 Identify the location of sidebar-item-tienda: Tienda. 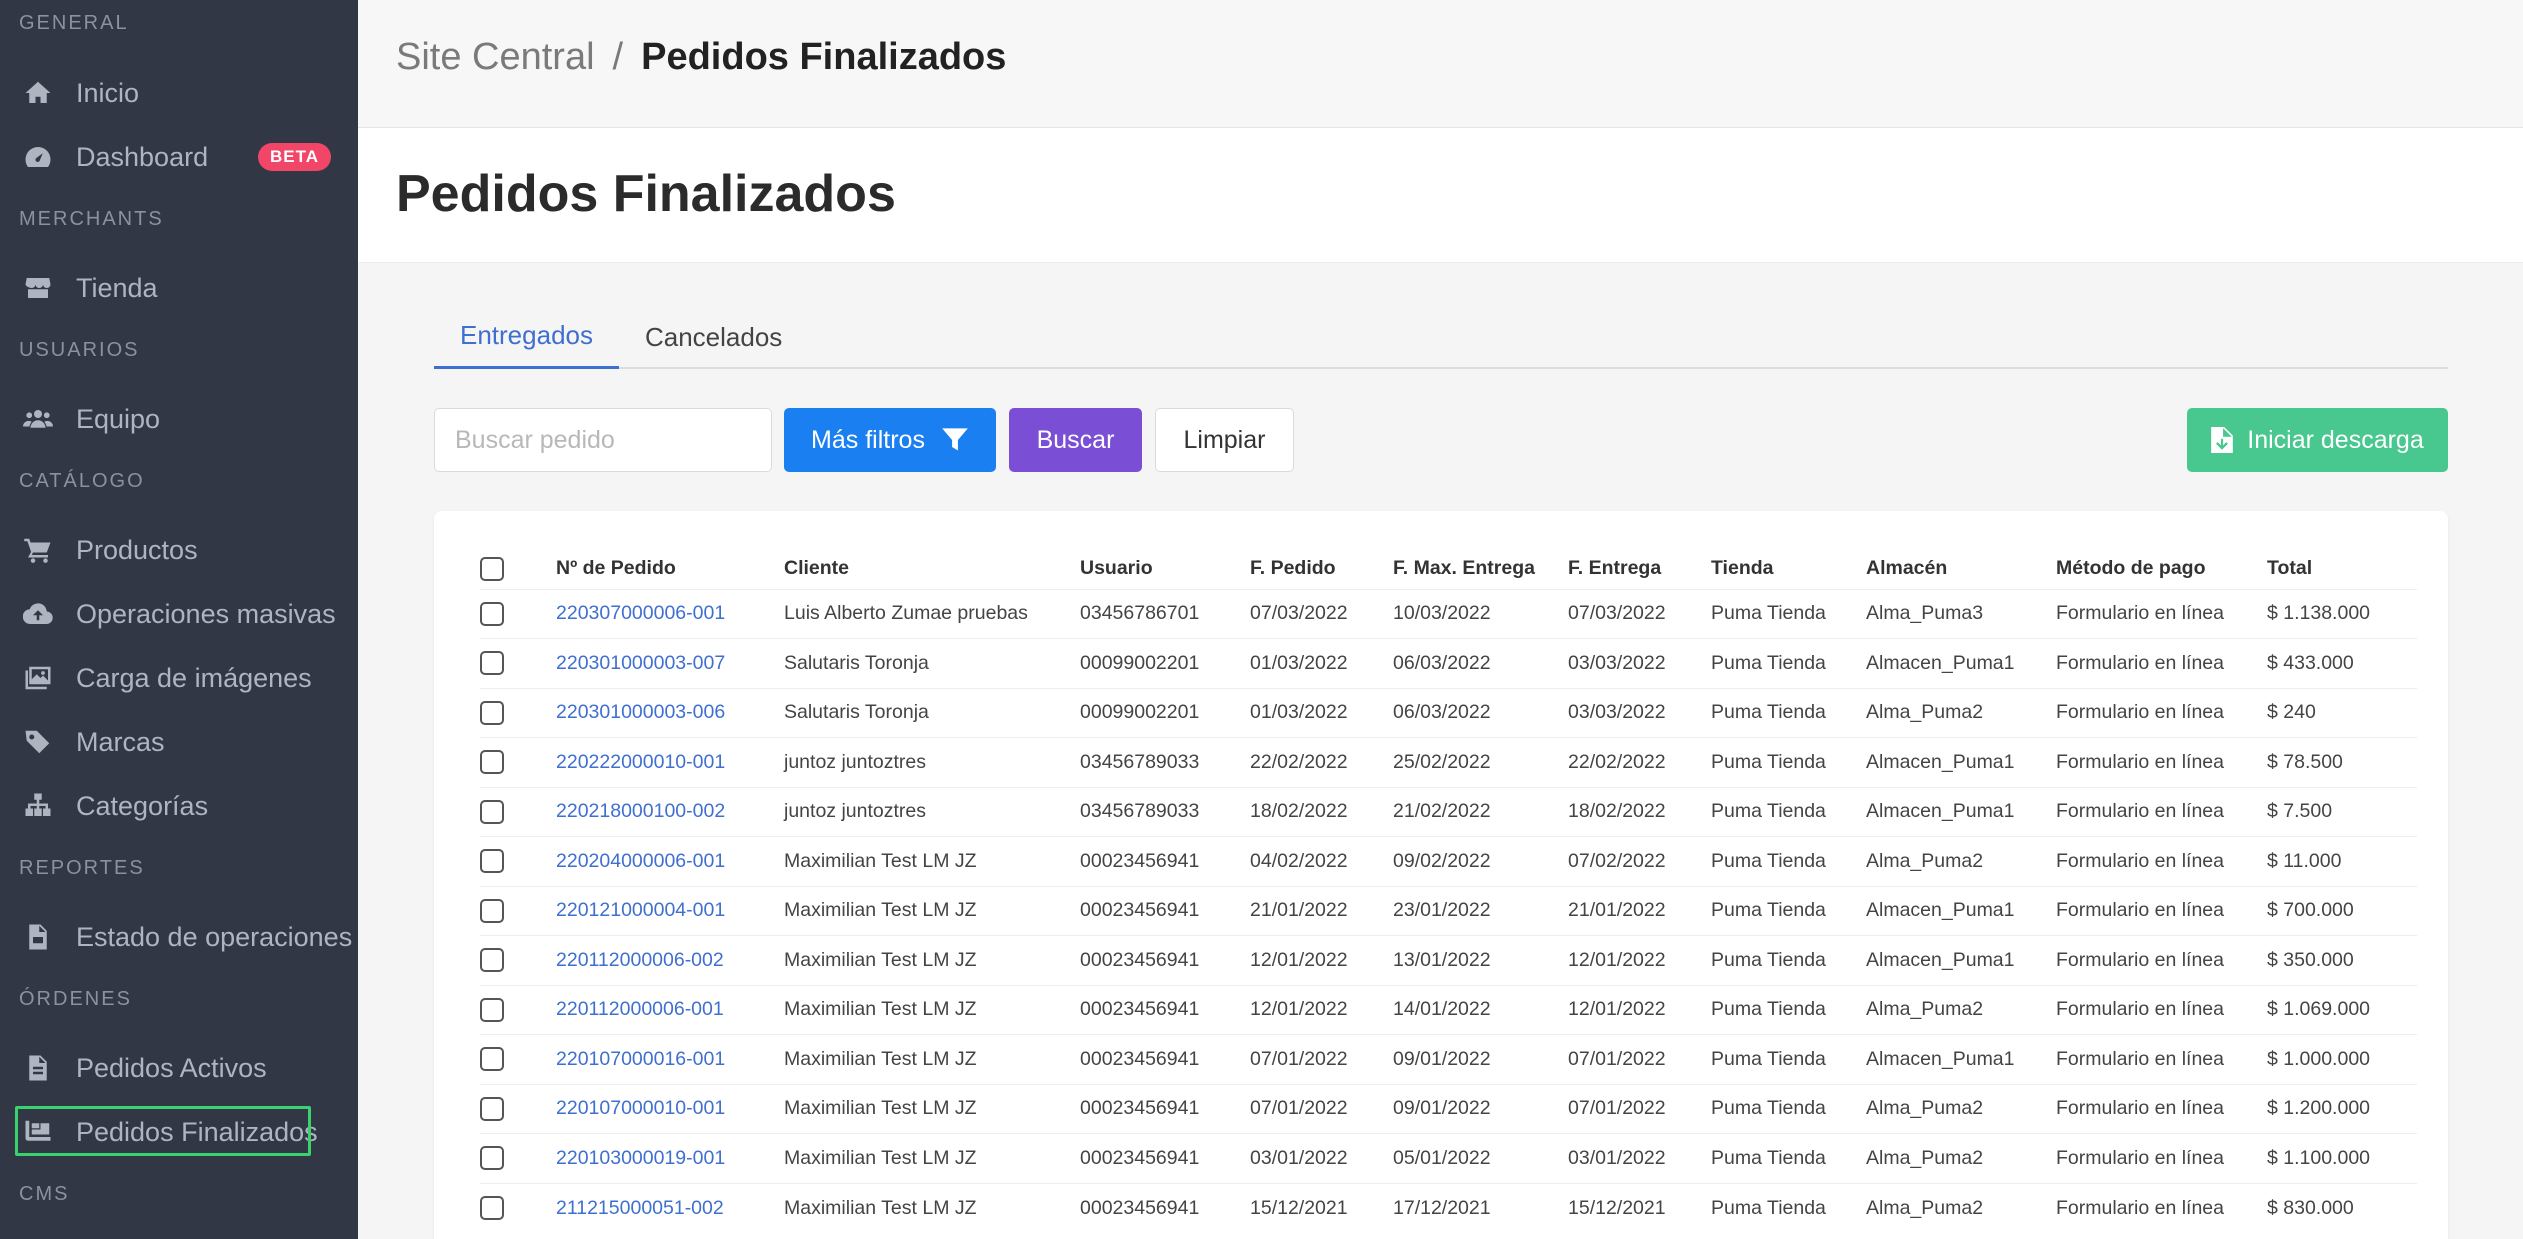
(179, 288).